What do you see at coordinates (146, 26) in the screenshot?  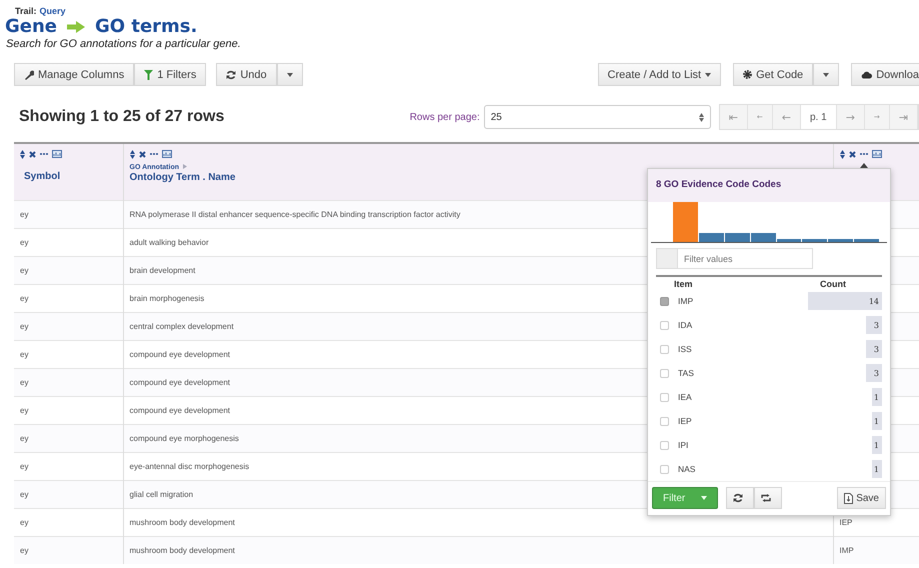 I see `page-title: GO terms.` at bounding box center [146, 26].